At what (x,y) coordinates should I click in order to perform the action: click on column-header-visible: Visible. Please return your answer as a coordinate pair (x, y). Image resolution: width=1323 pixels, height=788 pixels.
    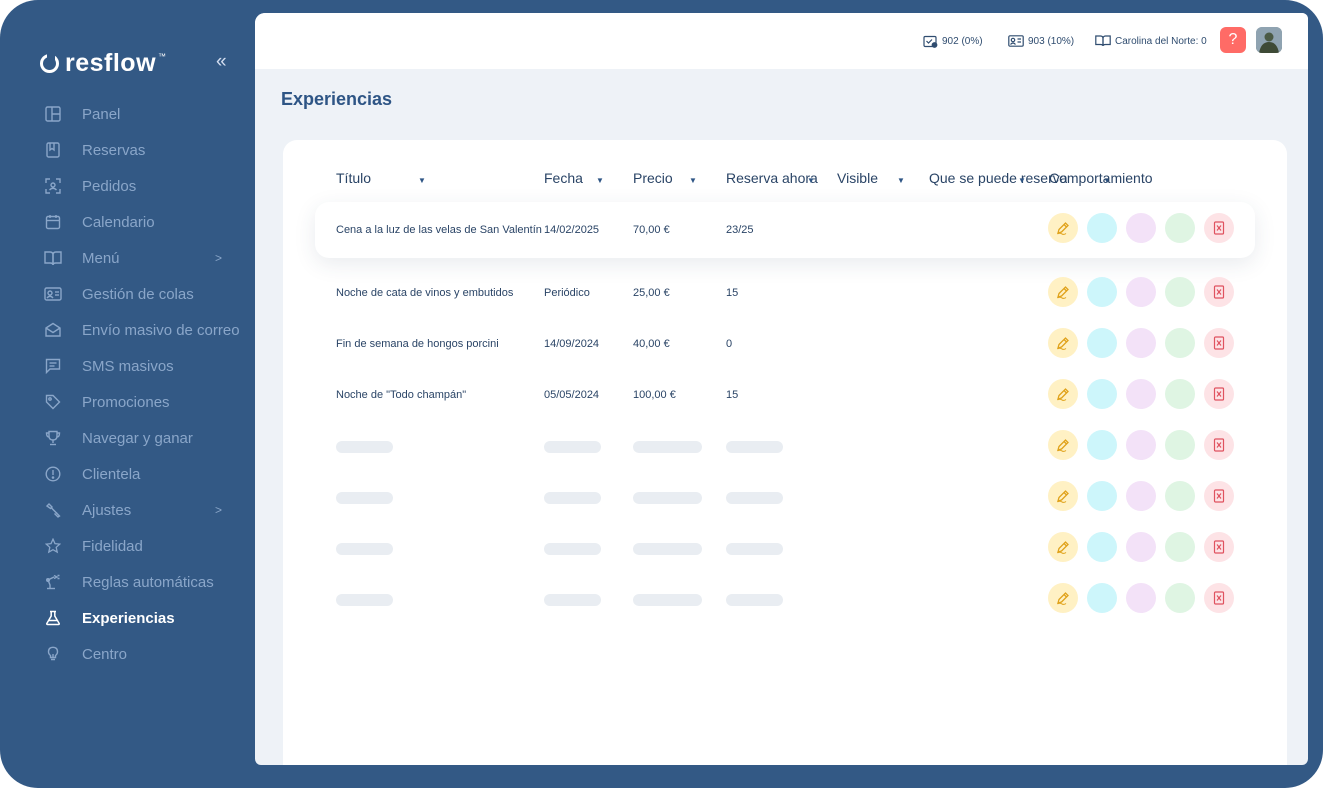
    Looking at the image, I should click on (857, 178).